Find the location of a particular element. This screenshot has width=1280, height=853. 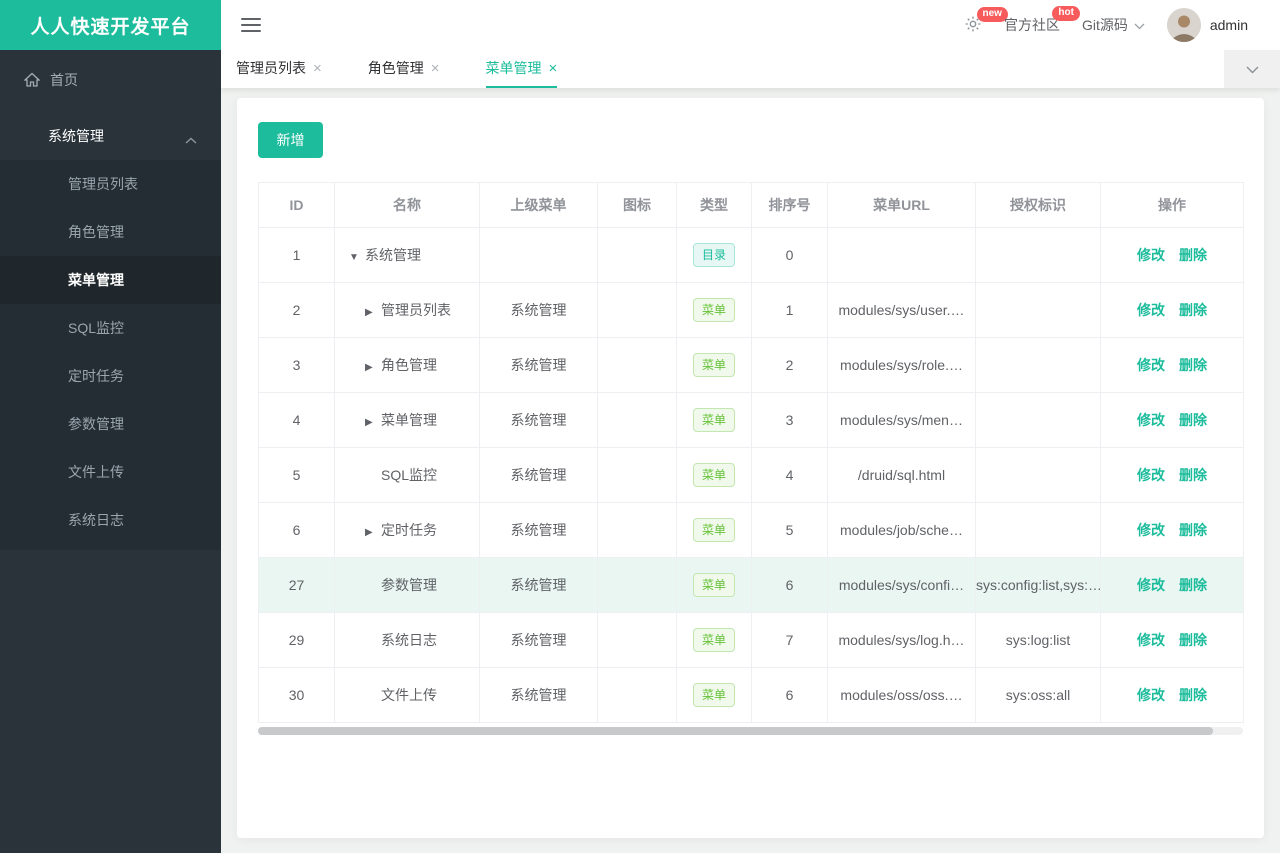

username: admin is located at coordinates (1228, 25).